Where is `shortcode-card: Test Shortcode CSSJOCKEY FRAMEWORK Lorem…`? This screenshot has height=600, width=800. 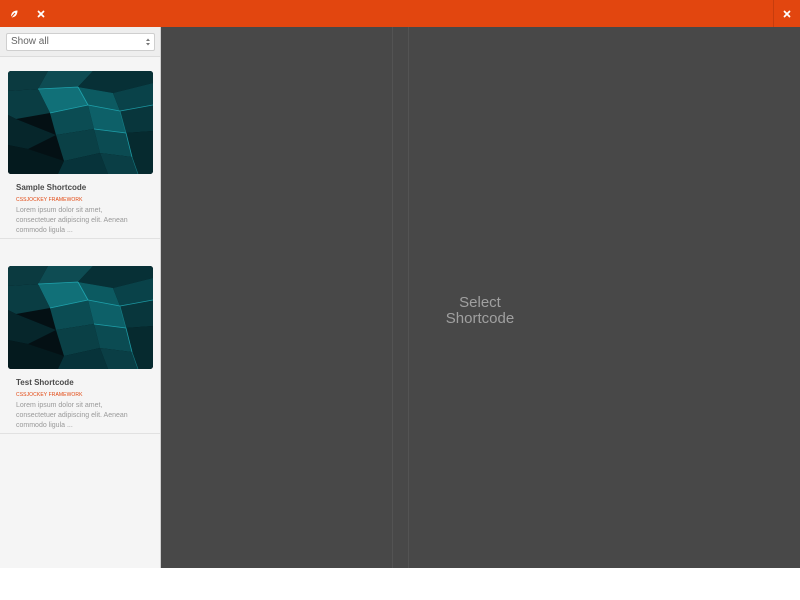 shortcode-card: Test Shortcode CSSJOCKEY FRAMEWORK Lorem… is located at coordinates (80, 343).